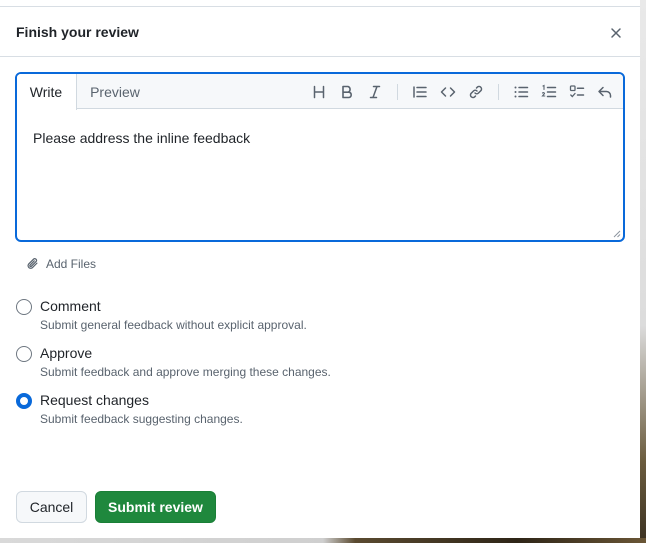 This screenshot has height=543, width=646. I want to click on italic-icon, so click(375, 92).